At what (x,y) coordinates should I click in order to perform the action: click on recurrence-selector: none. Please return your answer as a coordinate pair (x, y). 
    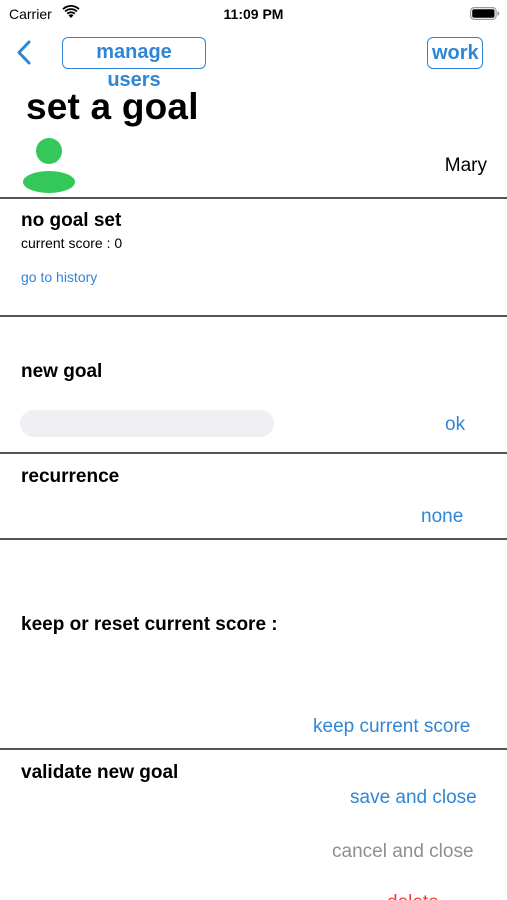
    Looking at the image, I should click on (442, 517).